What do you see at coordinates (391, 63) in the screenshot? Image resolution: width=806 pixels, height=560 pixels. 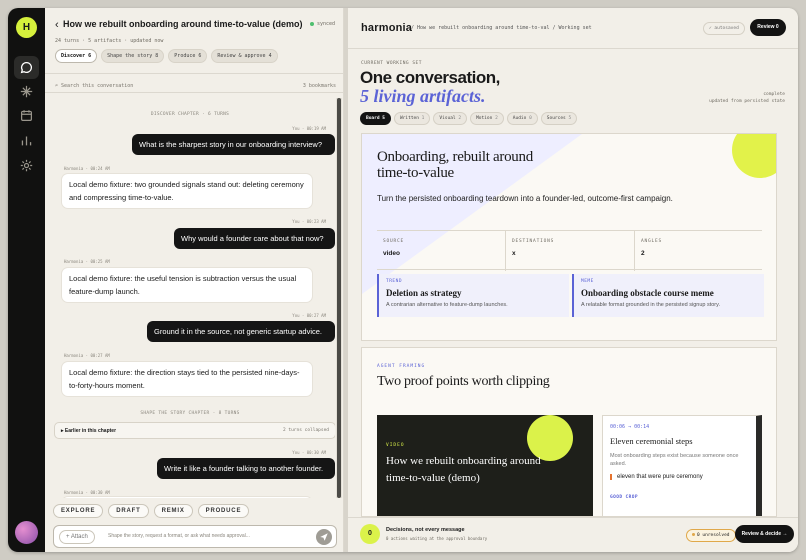 I see `section-label: CURRENT WORKING SET` at bounding box center [391, 63].